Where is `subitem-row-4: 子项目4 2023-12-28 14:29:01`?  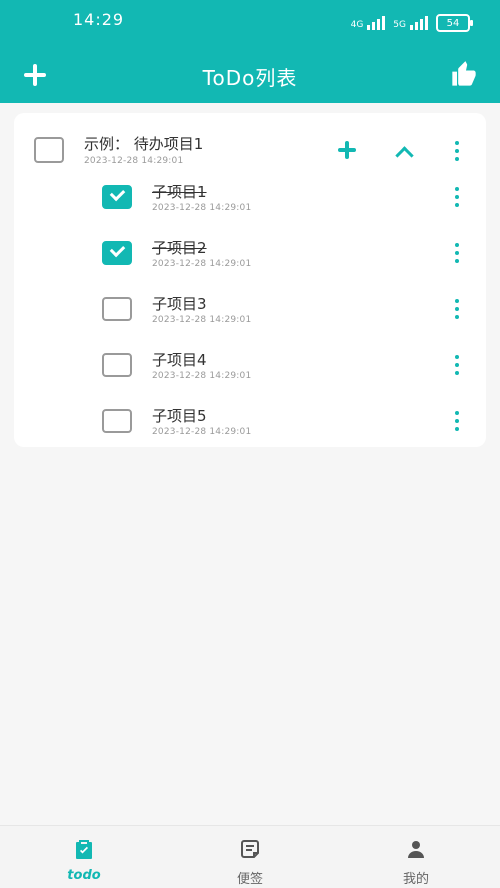 subitem-row-4: 子项目4 2023-12-28 14:29:01 is located at coordinates (250, 369).